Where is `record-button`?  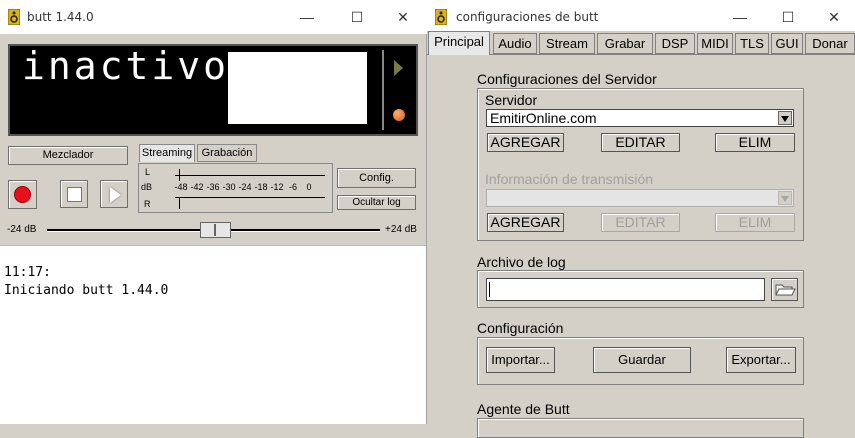
record-button is located at coordinates (22, 194).